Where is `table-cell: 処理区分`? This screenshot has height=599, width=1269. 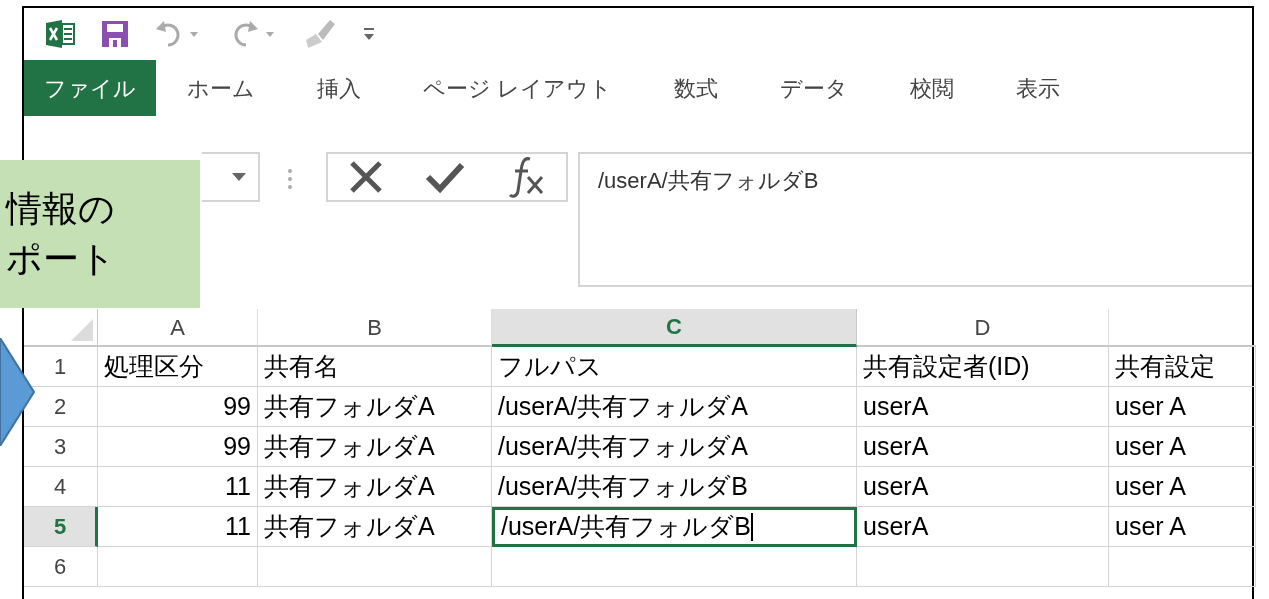
table-cell: 処理区分 is located at coordinates (178, 367).